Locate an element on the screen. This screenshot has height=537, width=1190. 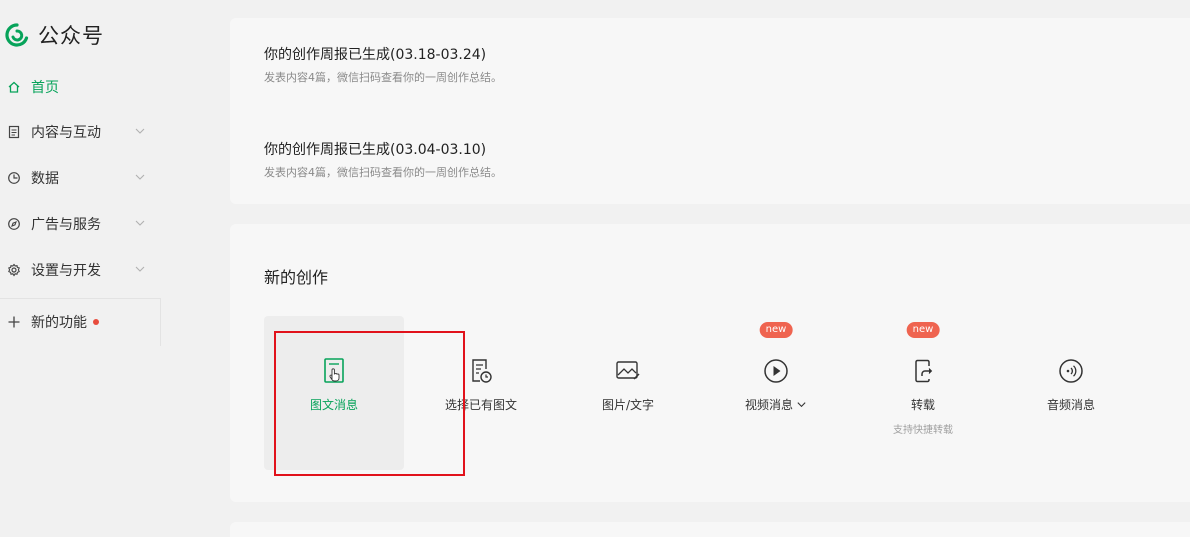
logo-icon is located at coordinates (17, 35).